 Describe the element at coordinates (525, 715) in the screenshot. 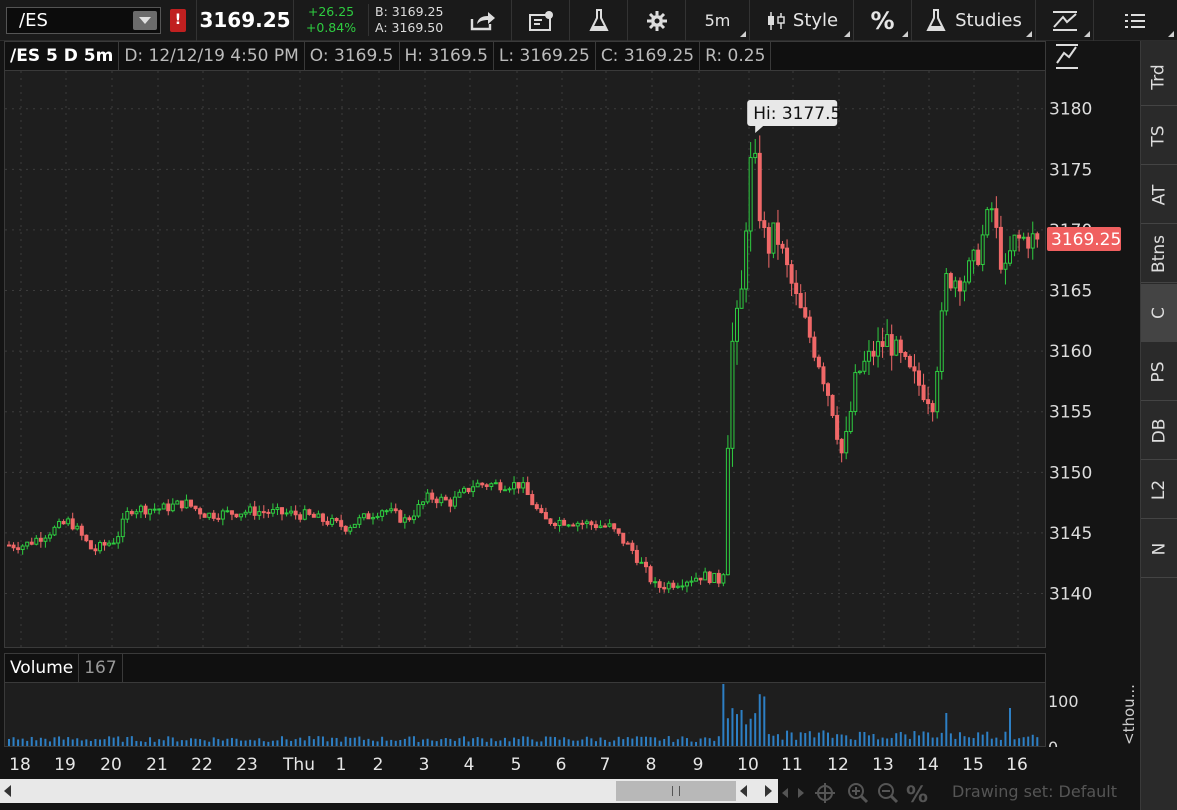

I see `volume-pane` at that location.